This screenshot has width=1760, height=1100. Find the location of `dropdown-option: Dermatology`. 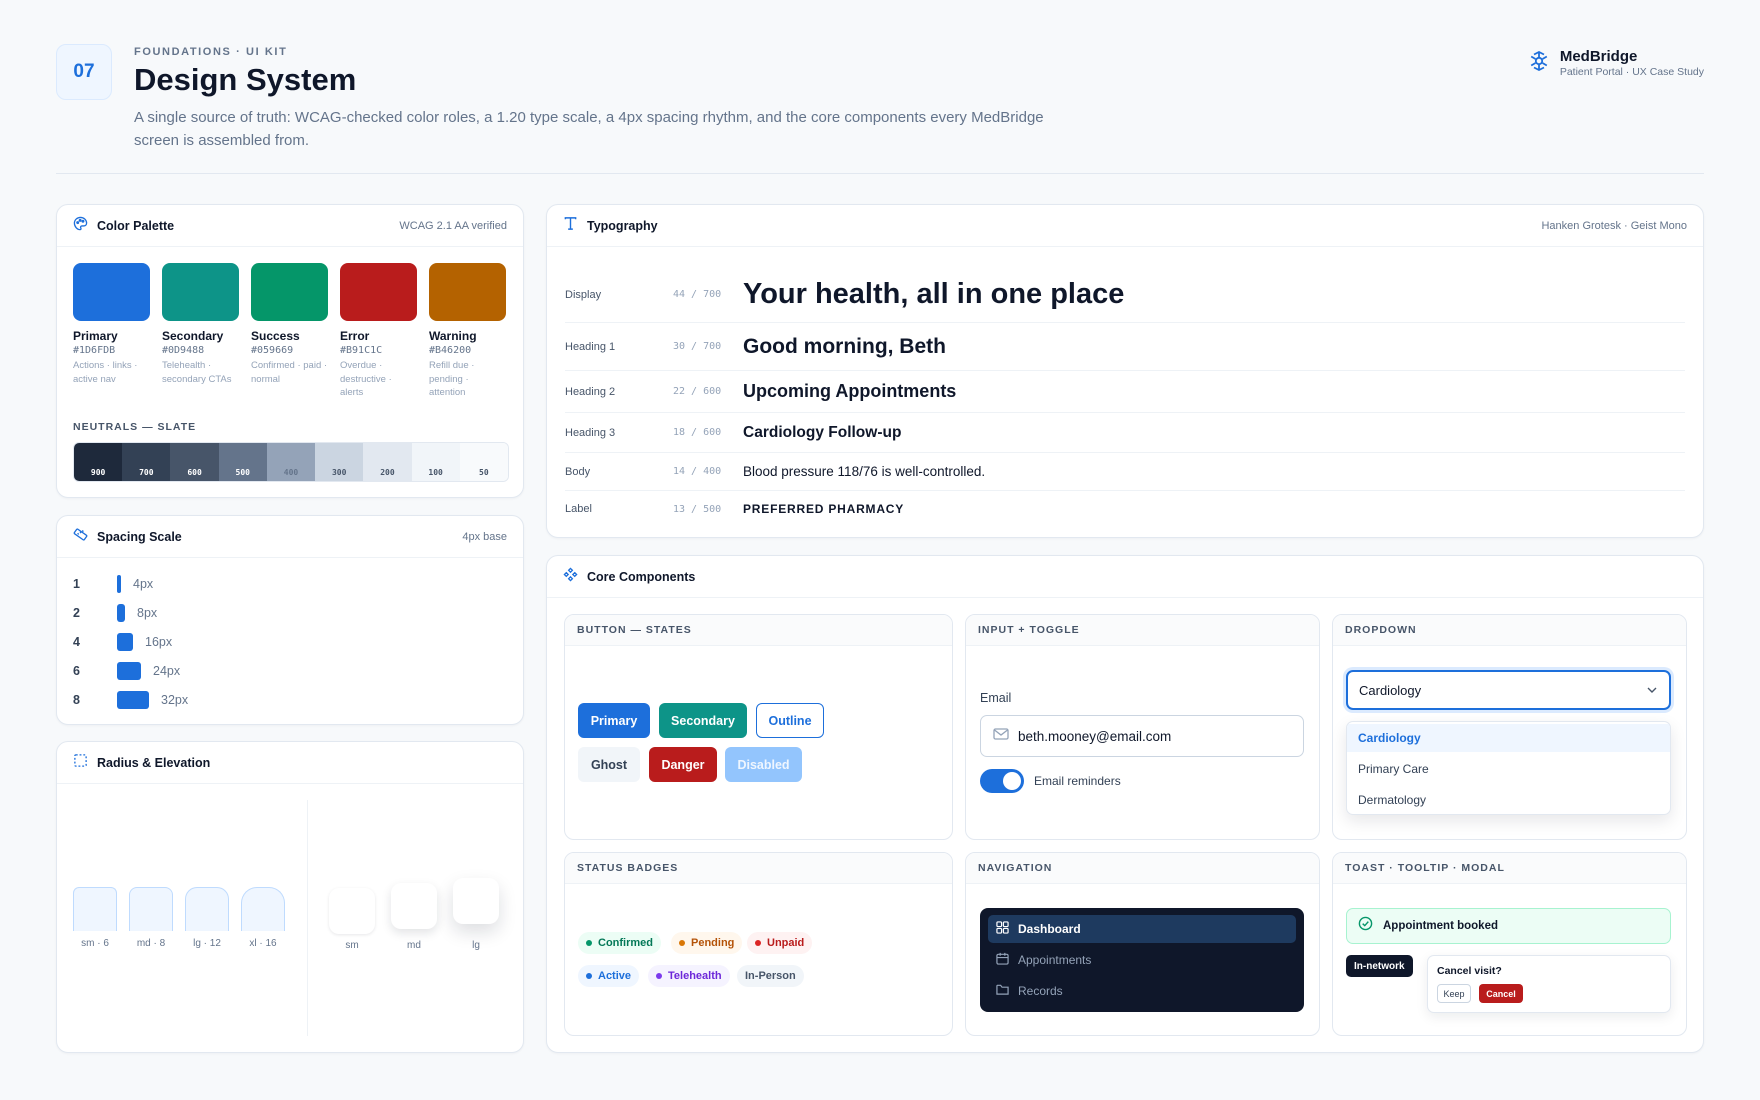

dropdown-option: Dermatology is located at coordinates (1508, 800).